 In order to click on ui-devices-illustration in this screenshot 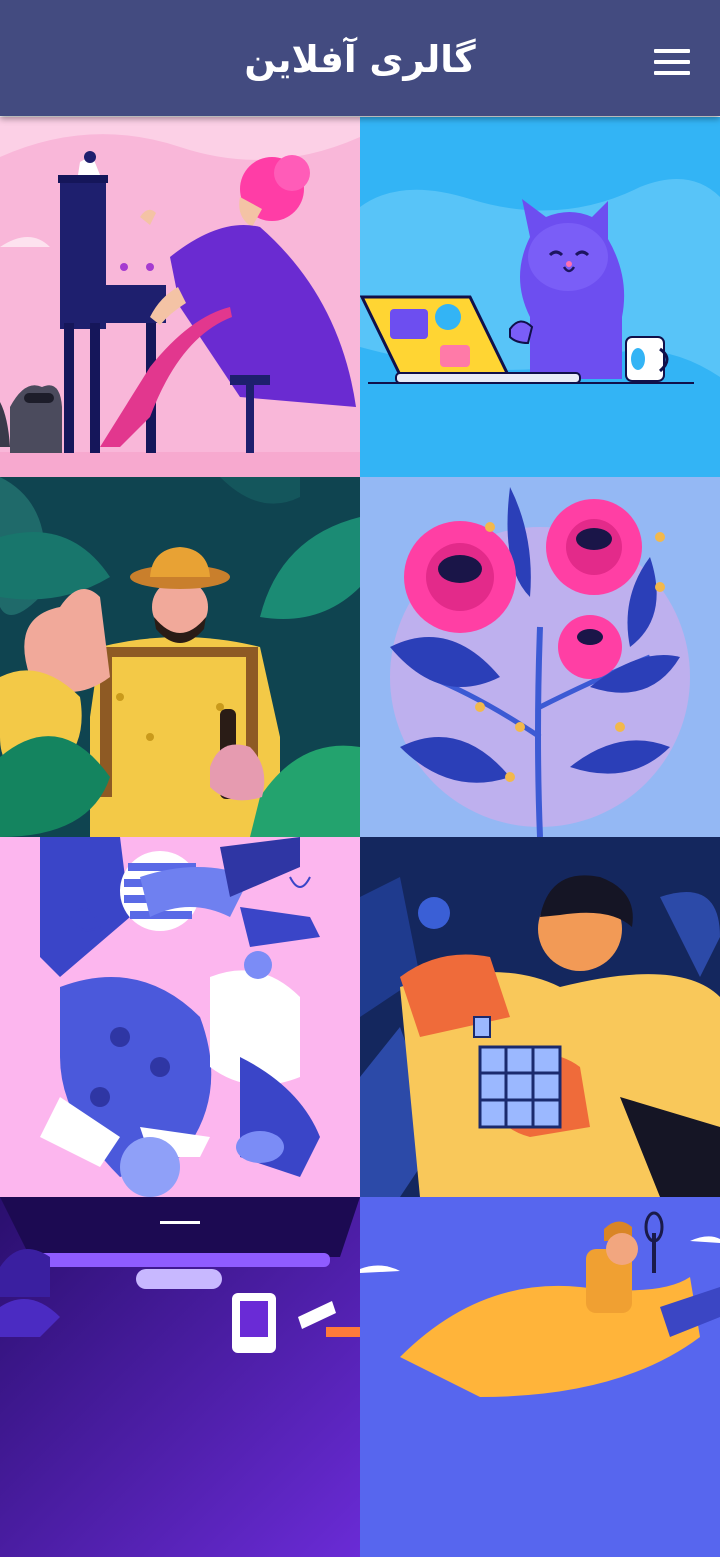, I will do `click(180, 1377)`.